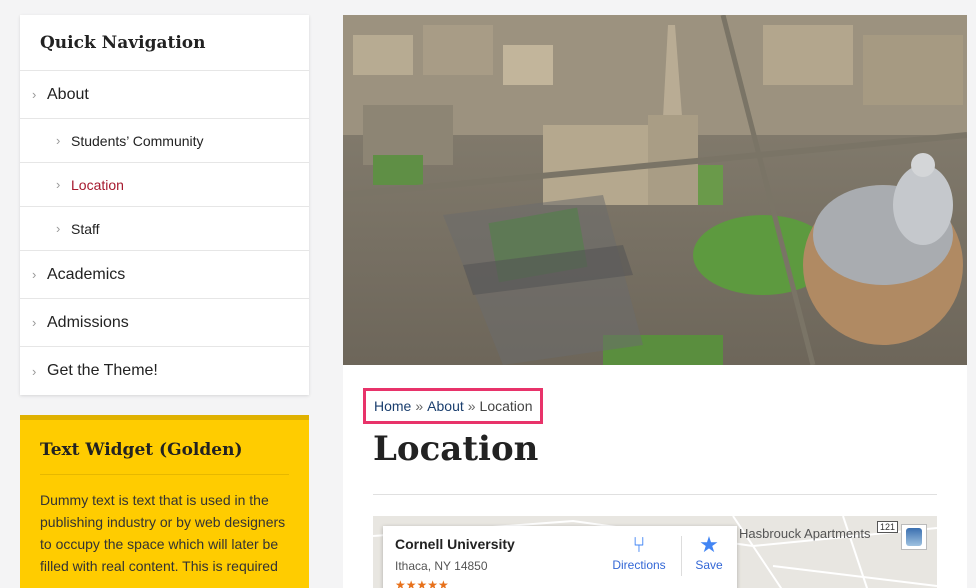 The width and height of the screenshot is (976, 588). What do you see at coordinates (709, 565) in the screenshot?
I see `save-label: Save` at bounding box center [709, 565].